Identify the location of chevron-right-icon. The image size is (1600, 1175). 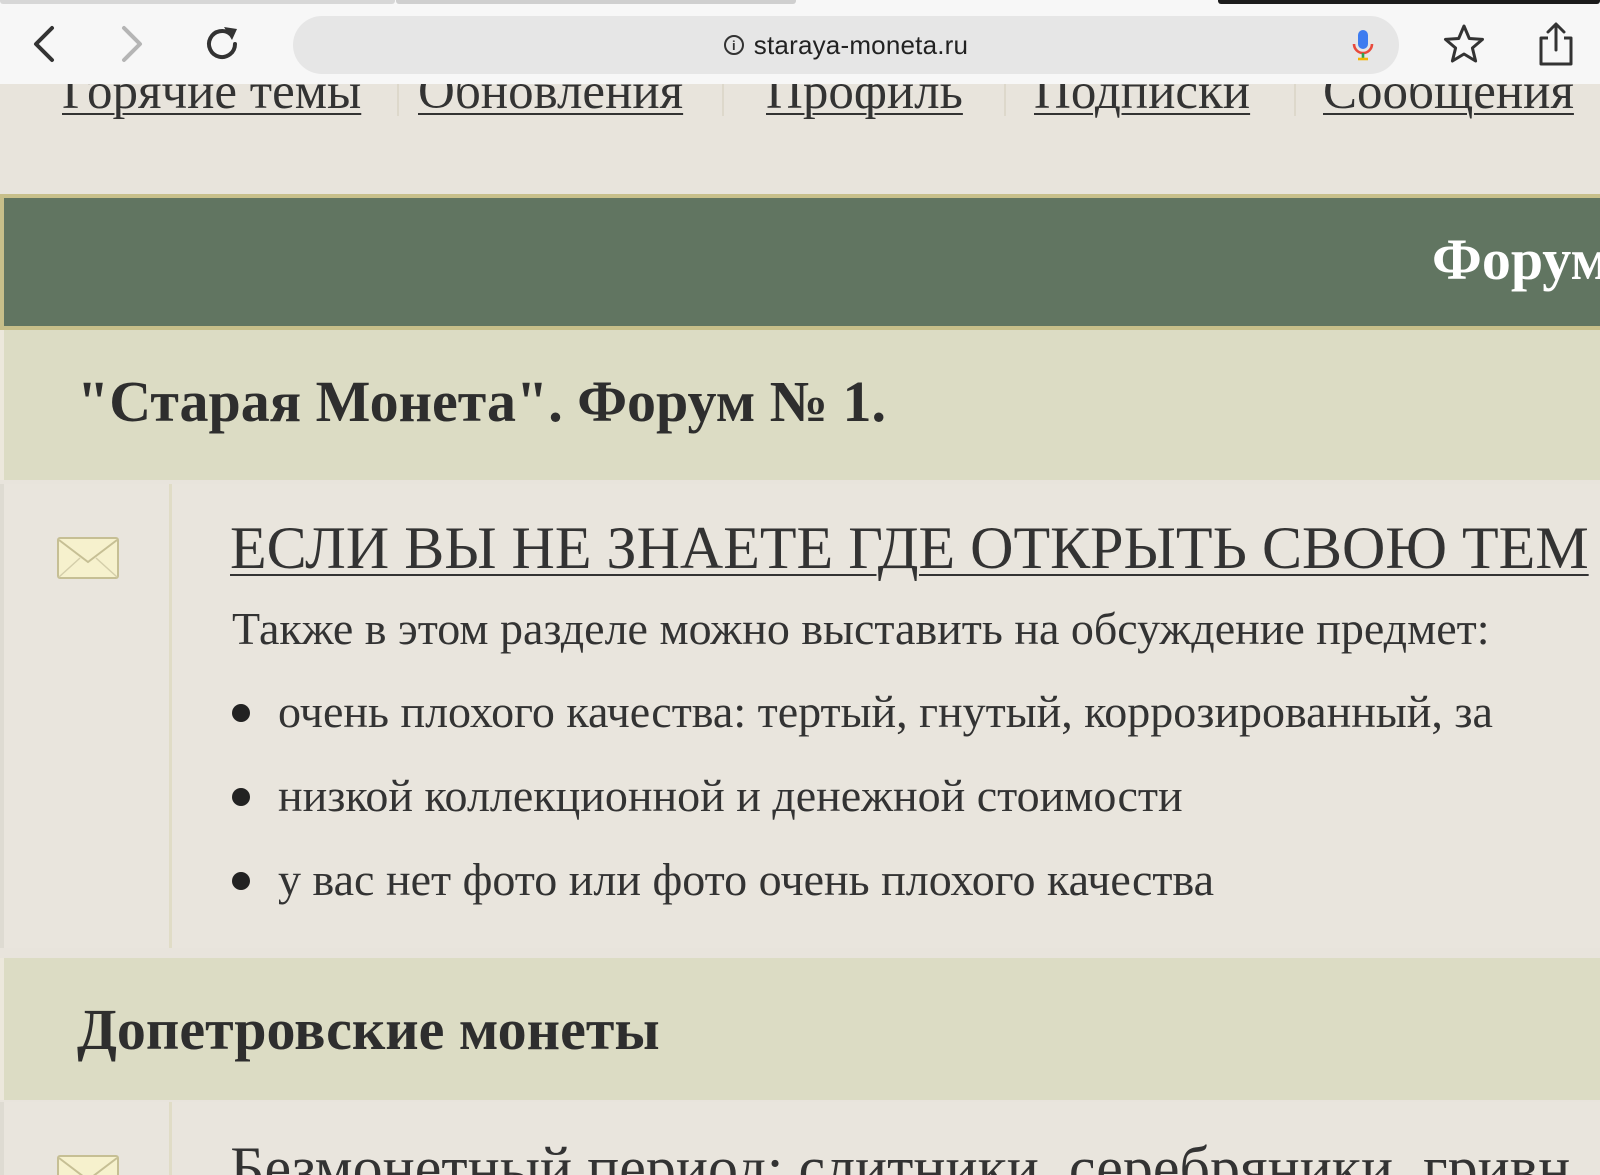
(132, 44).